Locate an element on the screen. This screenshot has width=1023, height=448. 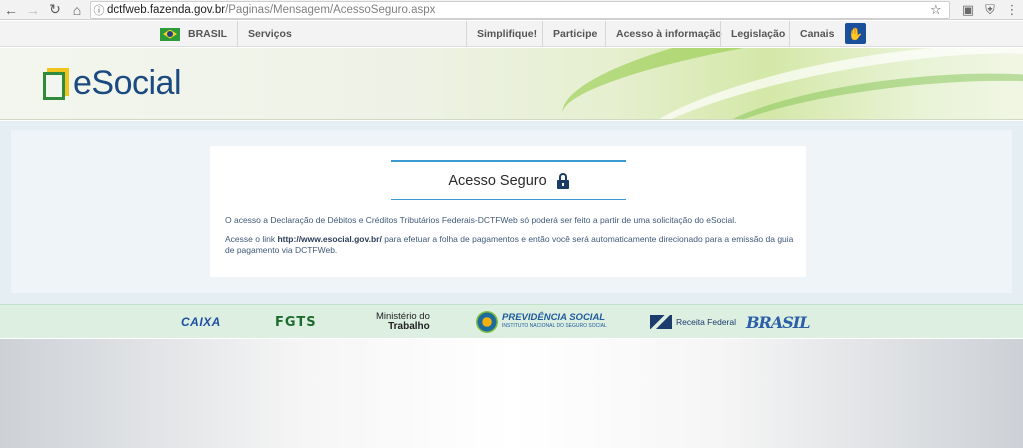
receita-federal-logo: Receita Federal is located at coordinates (693, 322).